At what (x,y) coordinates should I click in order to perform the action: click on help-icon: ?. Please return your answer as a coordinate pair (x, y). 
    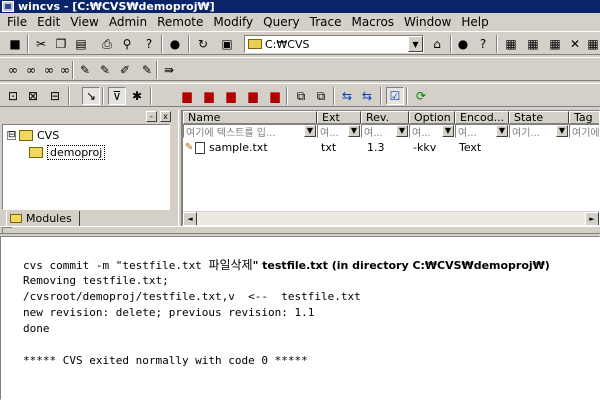
    Looking at the image, I should click on (149, 44).